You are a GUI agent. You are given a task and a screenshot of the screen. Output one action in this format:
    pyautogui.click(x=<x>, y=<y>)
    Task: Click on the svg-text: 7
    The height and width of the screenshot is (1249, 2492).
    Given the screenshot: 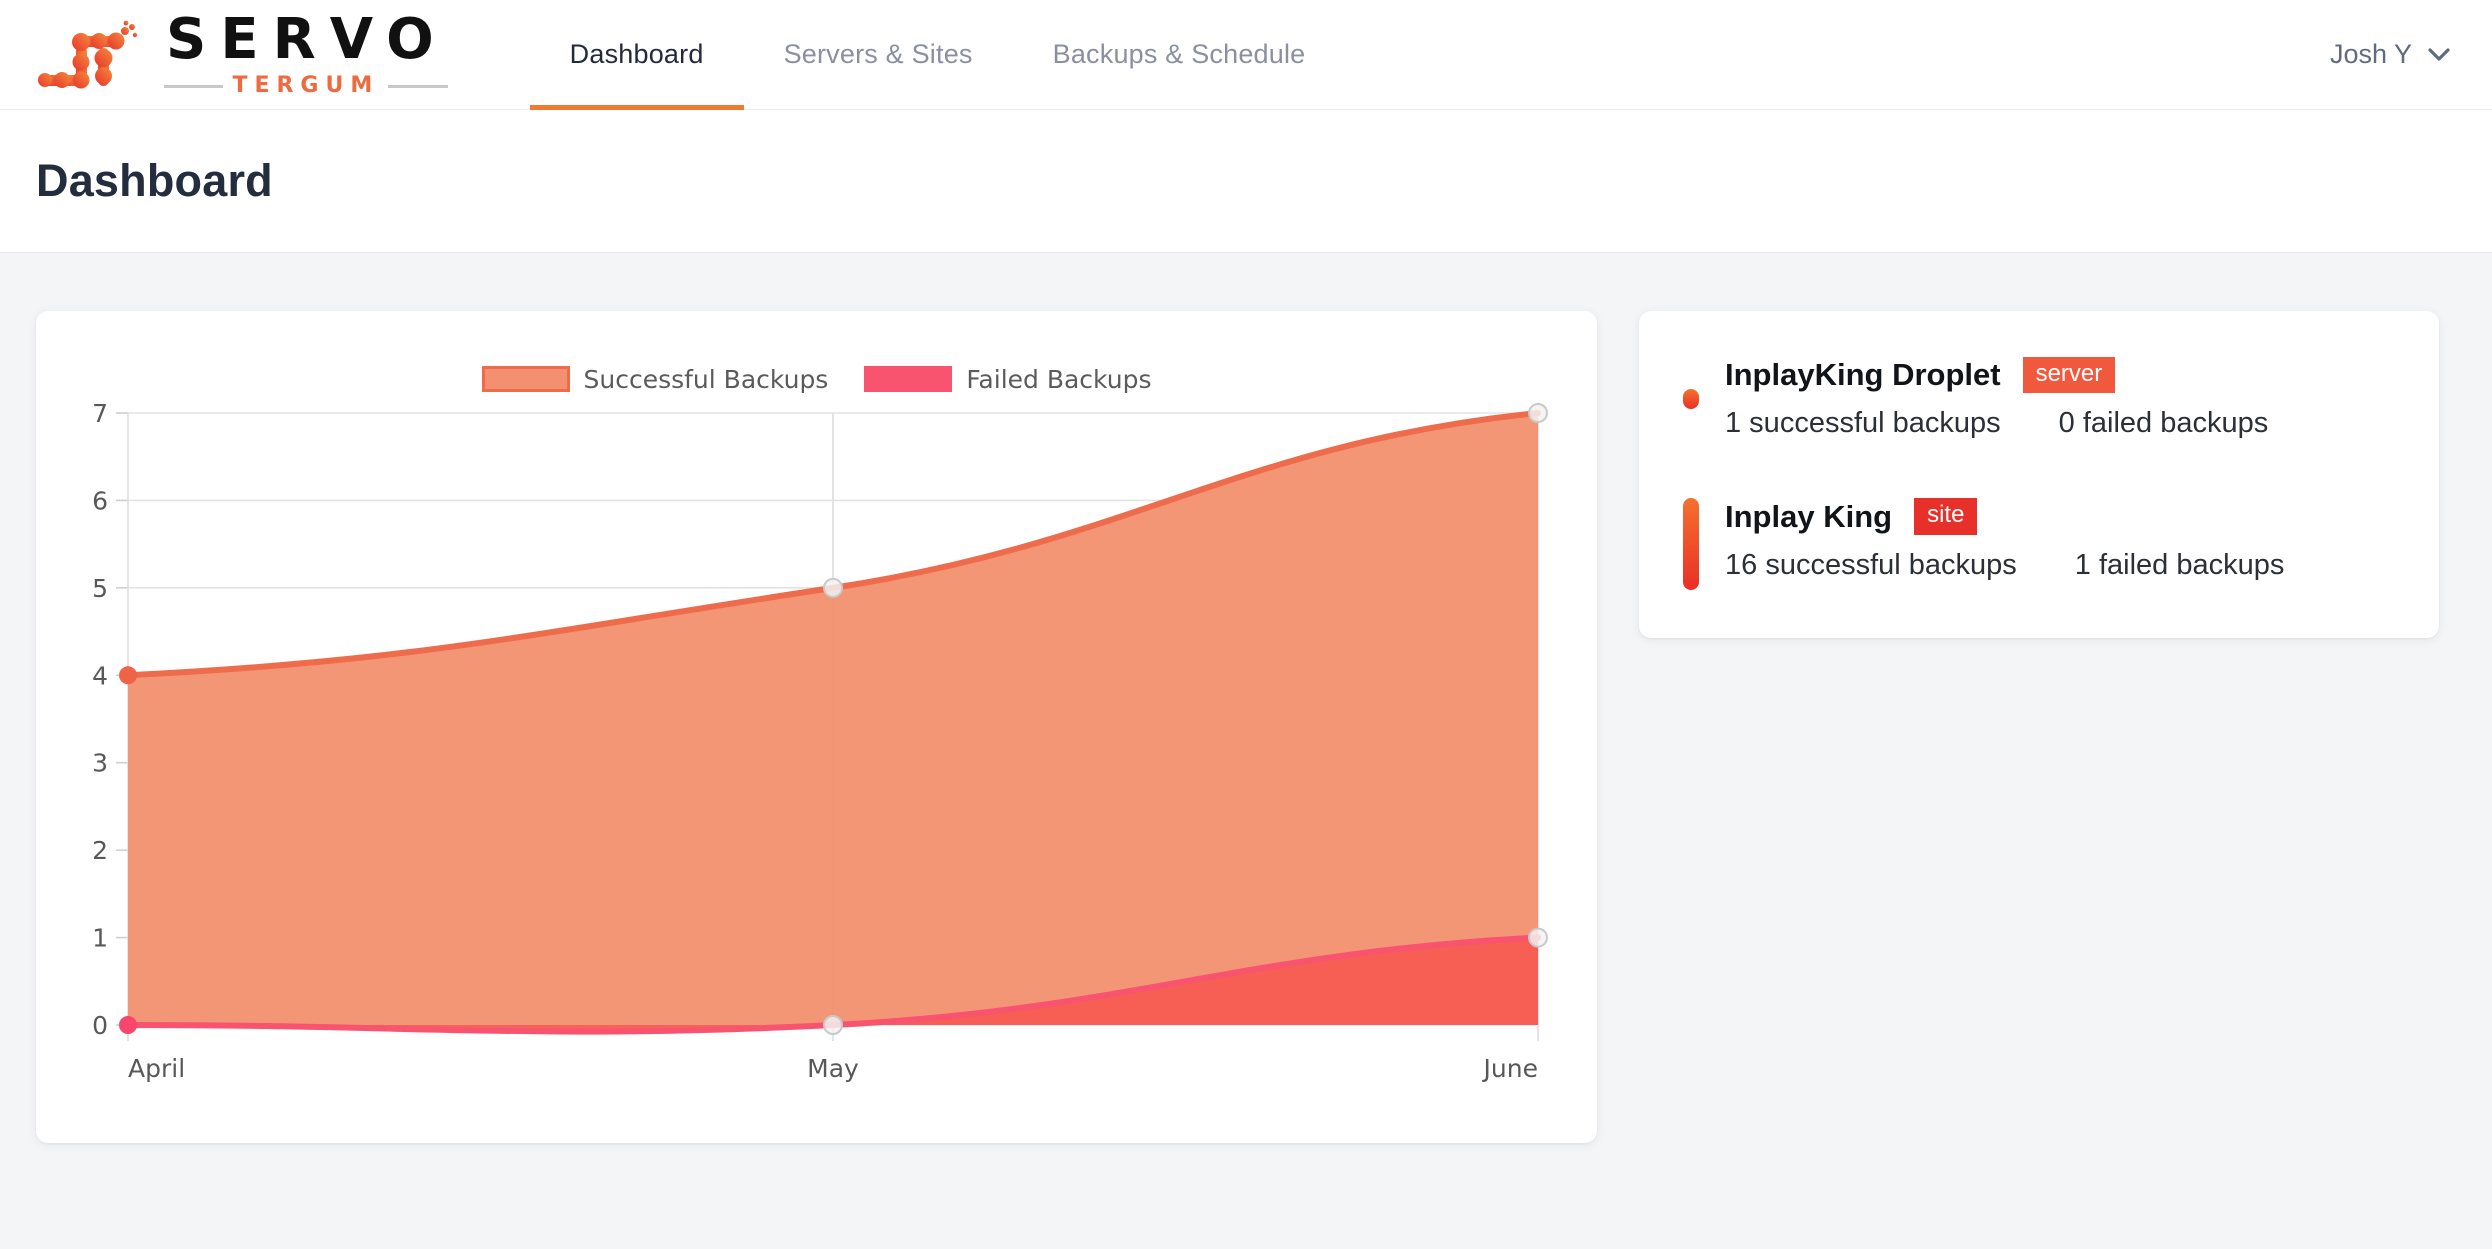 What is the action you would take?
    pyautogui.click(x=100, y=415)
    